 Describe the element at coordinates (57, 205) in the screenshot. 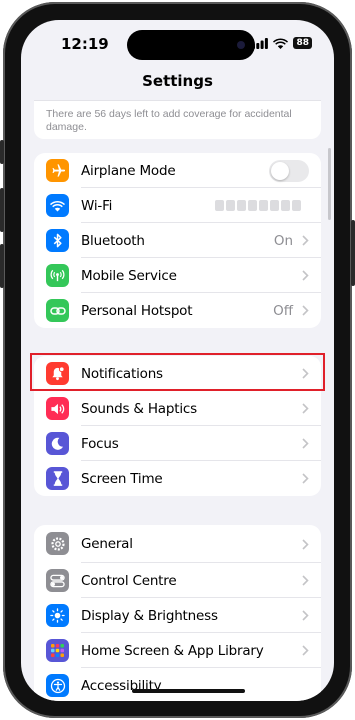

I see `wifi-icon` at that location.